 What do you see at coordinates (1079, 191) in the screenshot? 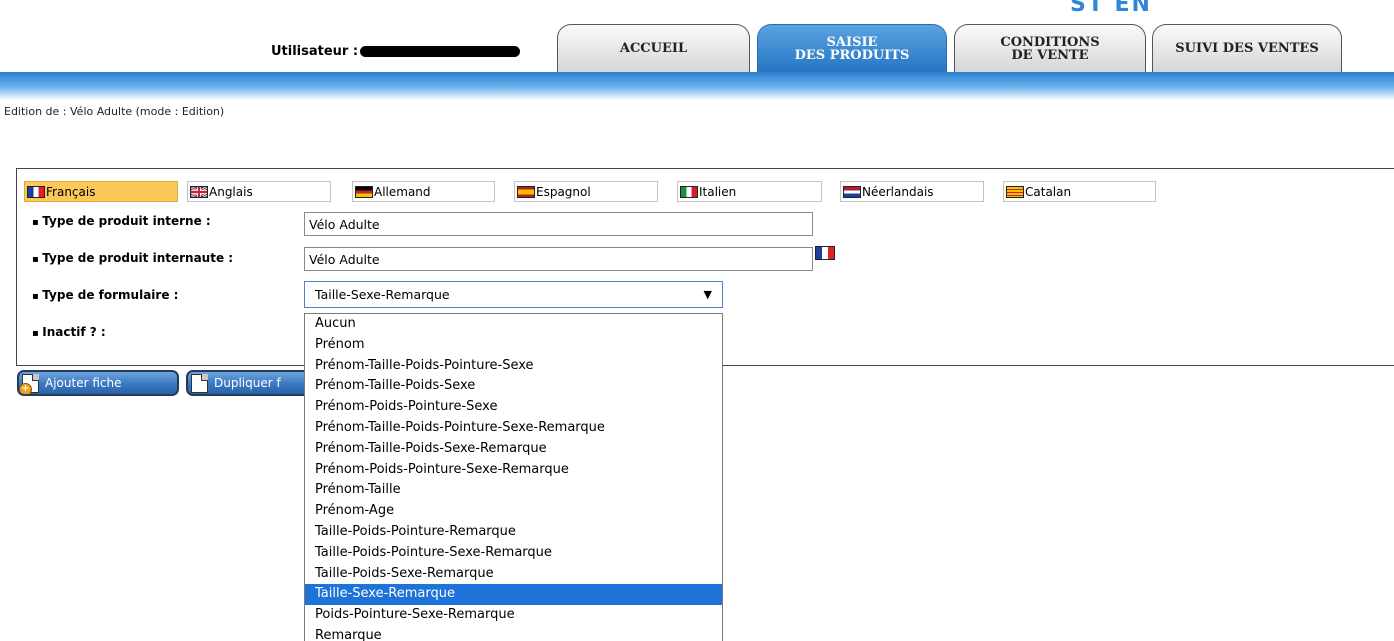
I see `lang-tab-catalan: Catalan` at bounding box center [1079, 191].